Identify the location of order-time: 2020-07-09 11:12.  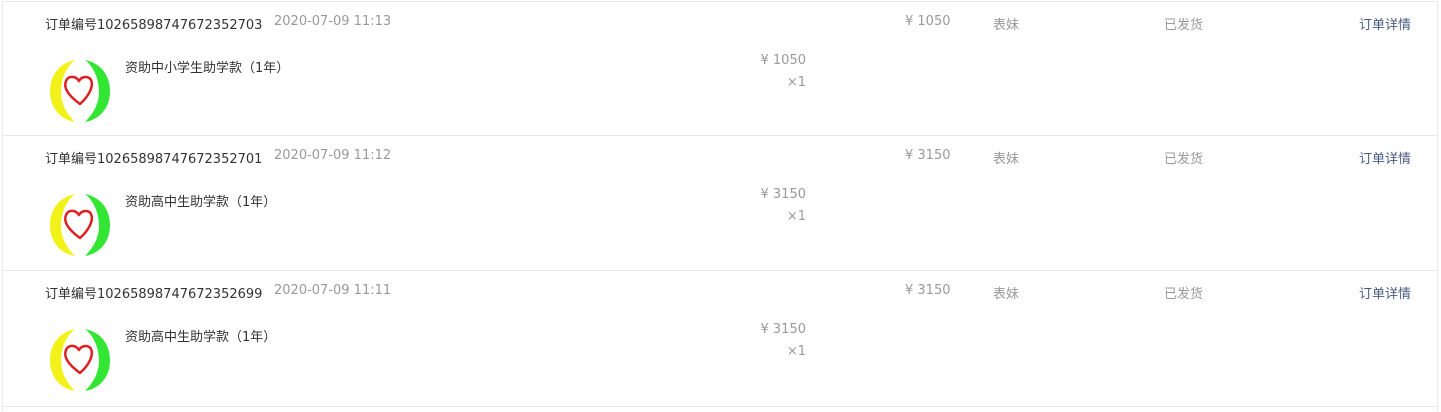
(333, 155).